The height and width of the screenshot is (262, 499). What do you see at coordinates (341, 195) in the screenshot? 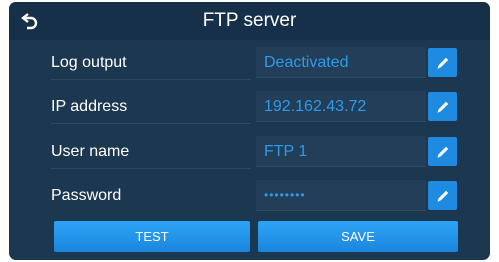
I see `password-value: ••••••••` at bounding box center [341, 195].